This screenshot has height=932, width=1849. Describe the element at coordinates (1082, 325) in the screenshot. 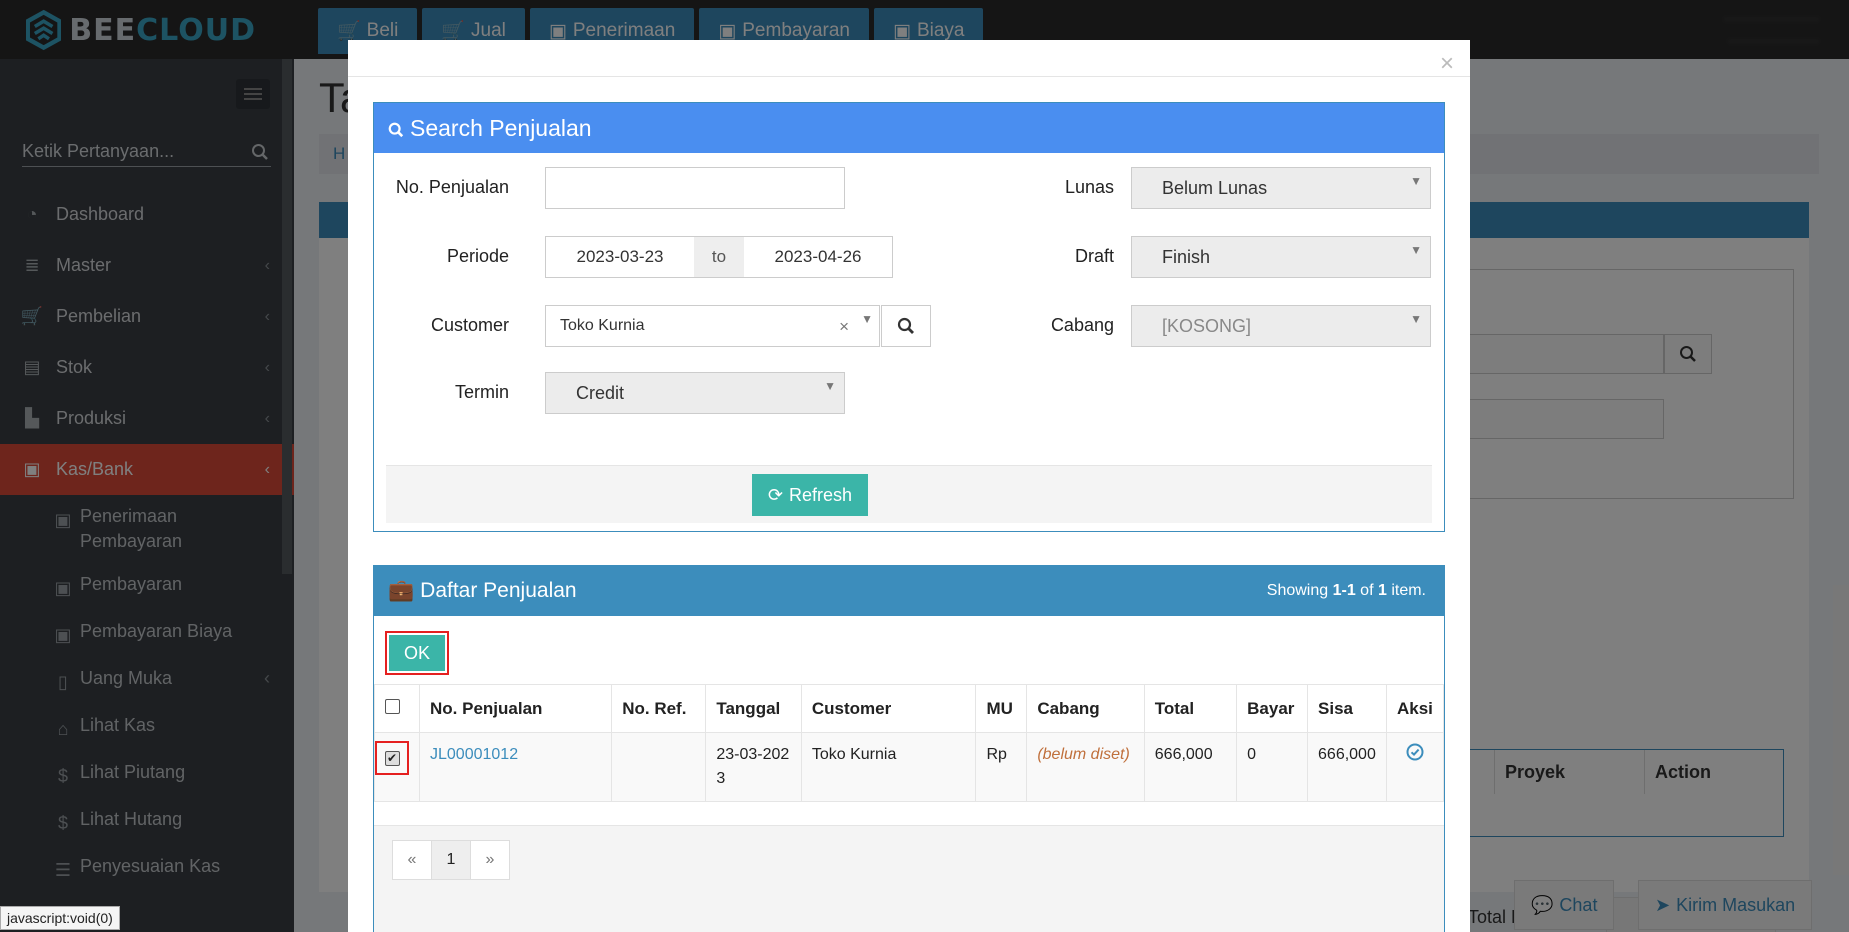

I see `cabang-label: Cabang` at that location.